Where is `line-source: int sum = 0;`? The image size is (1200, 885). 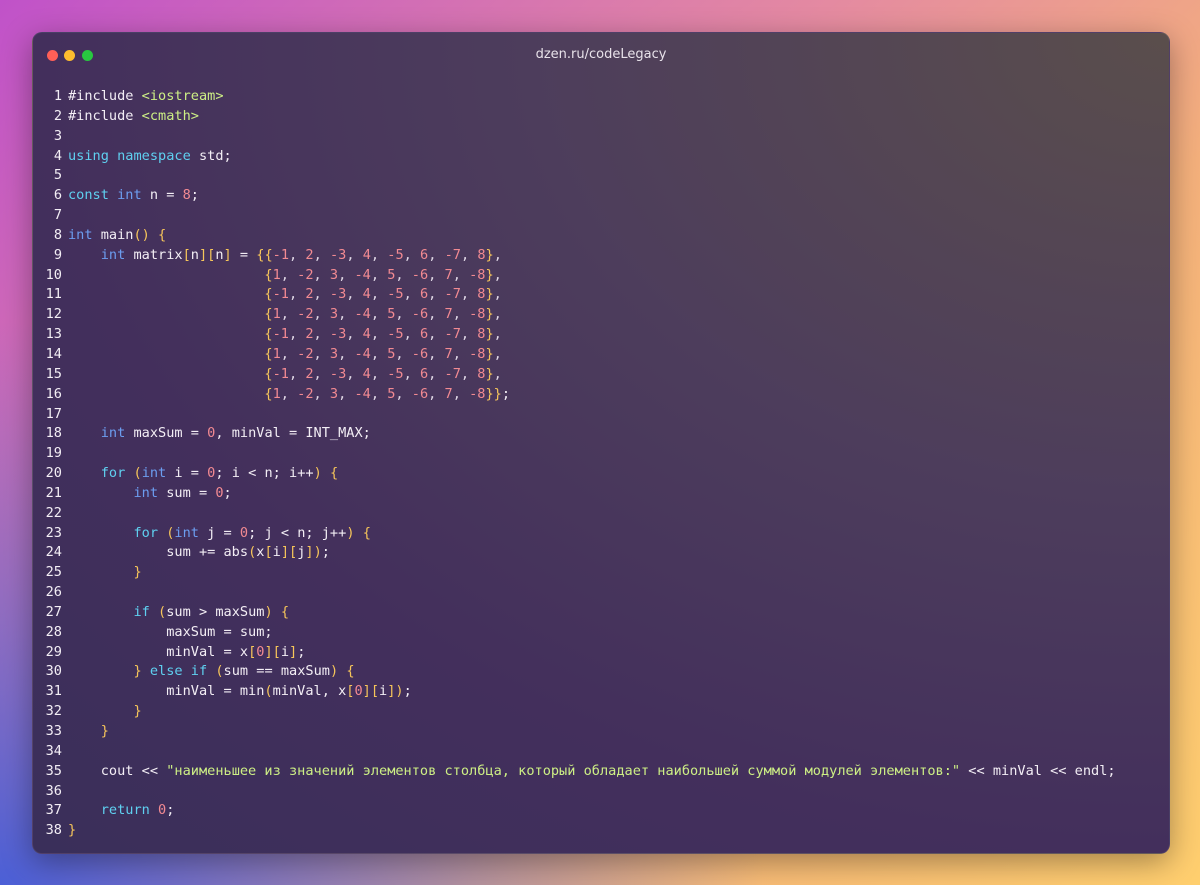 line-source: int sum = 0; is located at coordinates (149, 494).